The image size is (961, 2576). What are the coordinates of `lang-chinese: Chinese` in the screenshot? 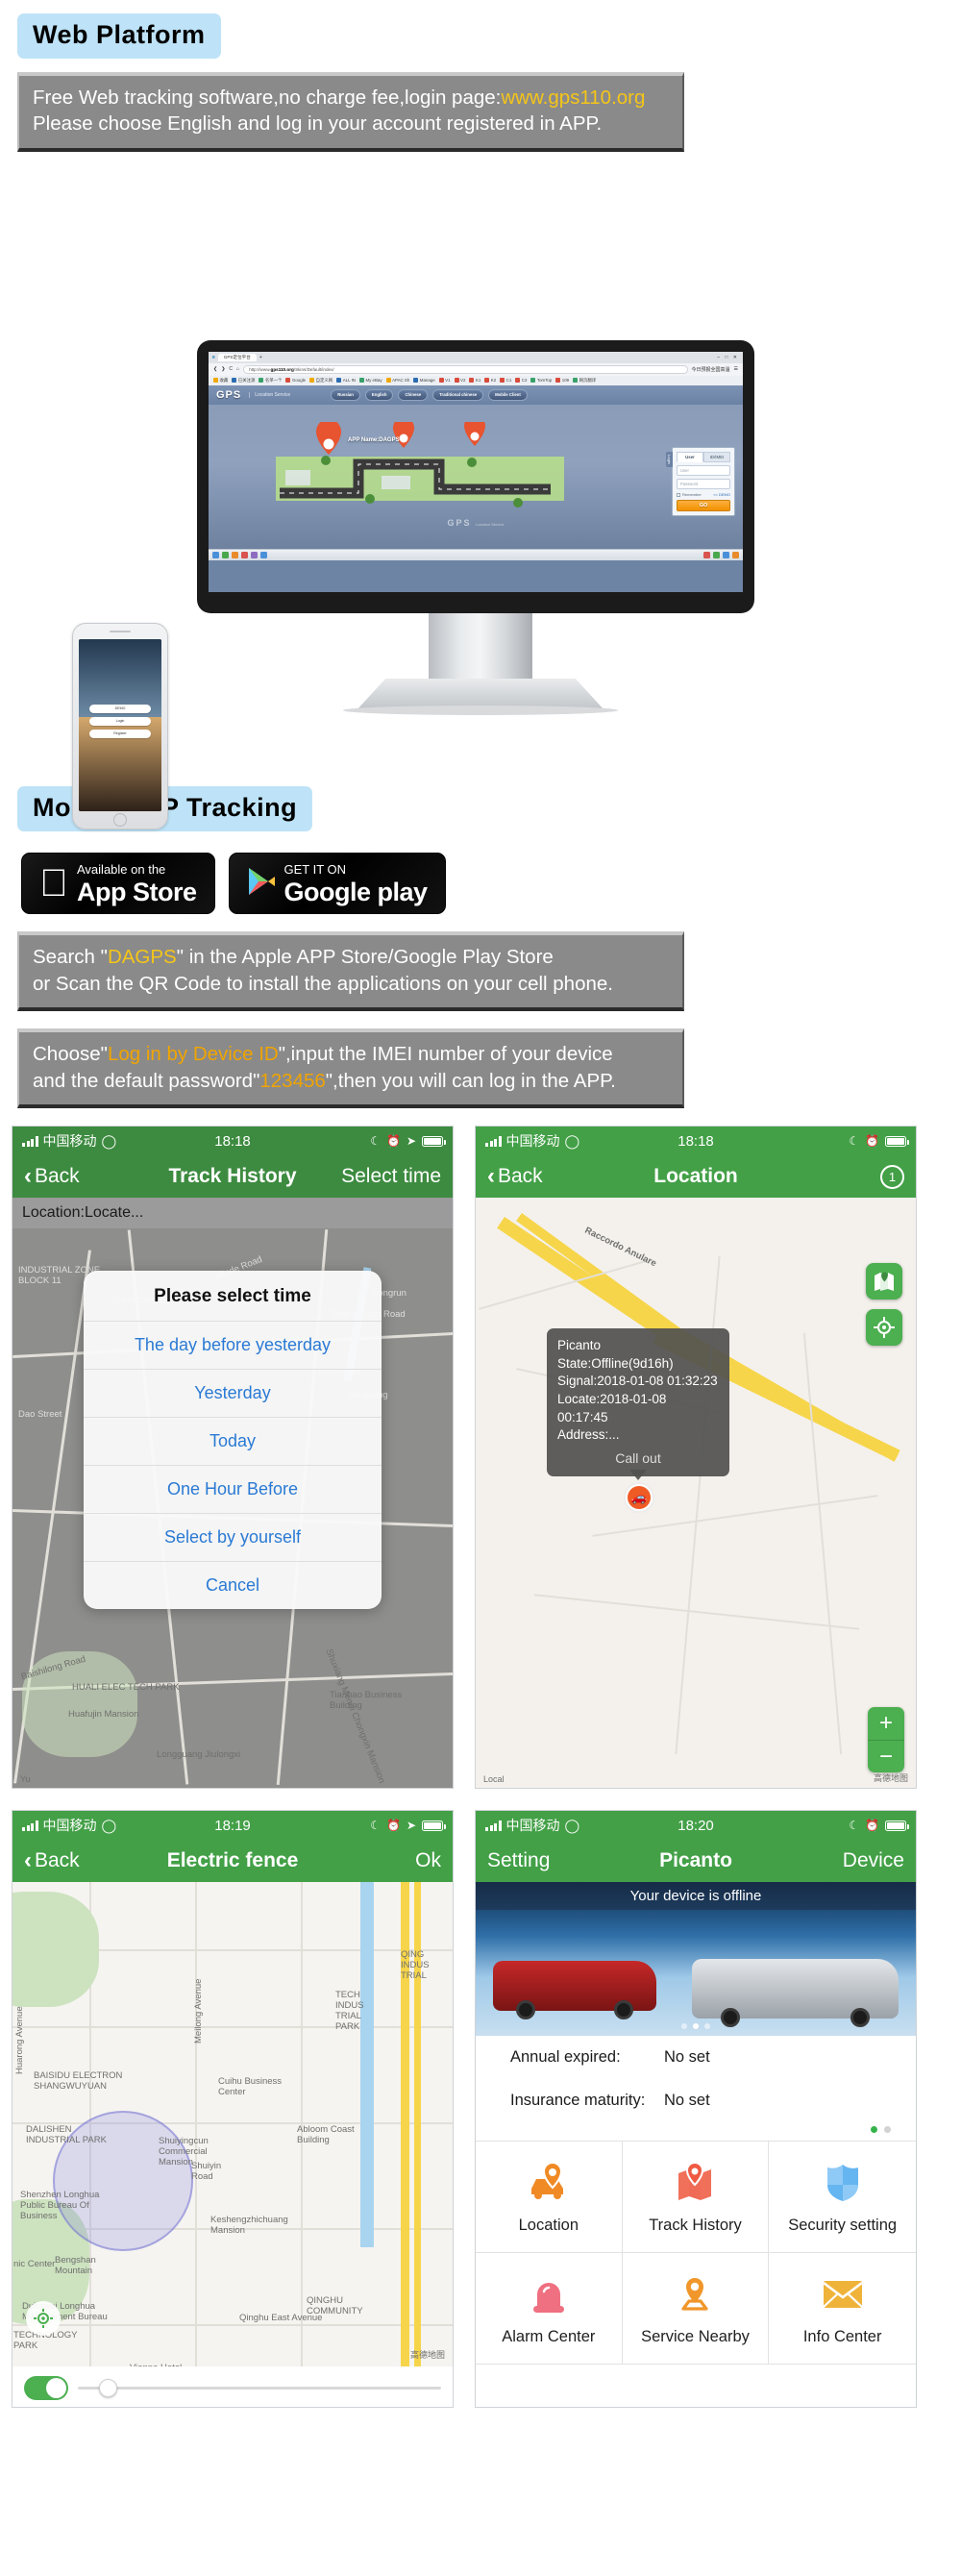 It's located at (413, 395).